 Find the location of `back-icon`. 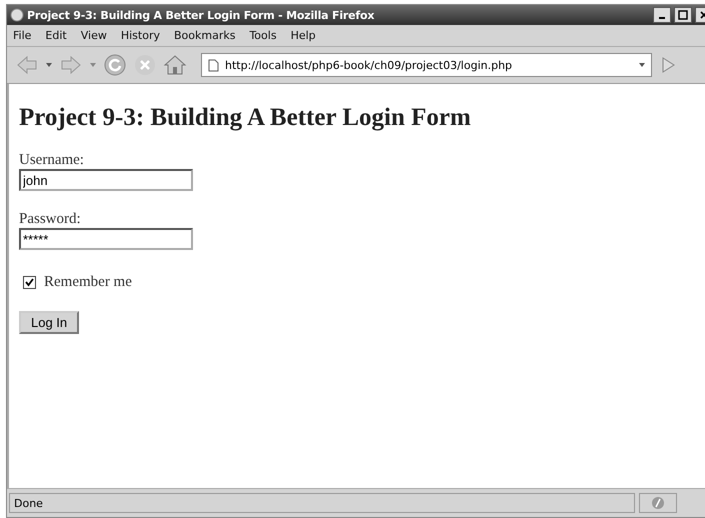

back-icon is located at coordinates (27, 65).